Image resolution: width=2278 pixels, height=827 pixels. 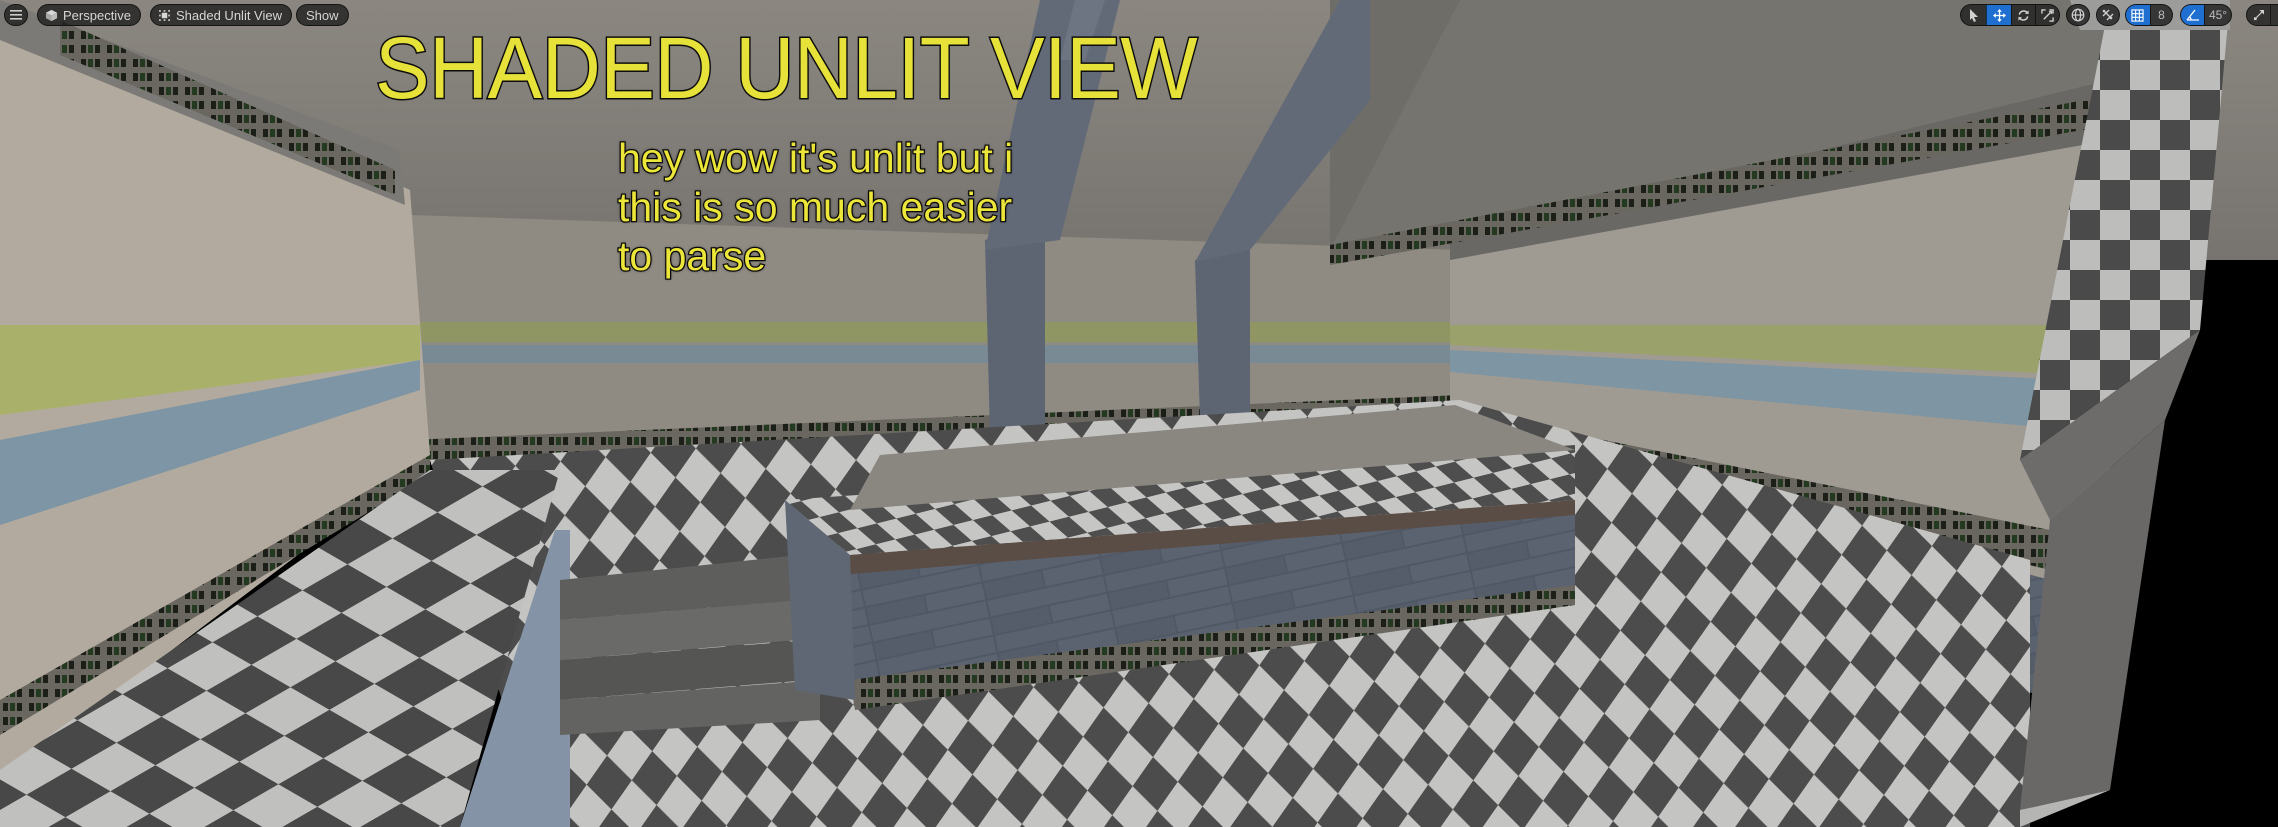 I want to click on angle-icon, so click(x=2193, y=15).